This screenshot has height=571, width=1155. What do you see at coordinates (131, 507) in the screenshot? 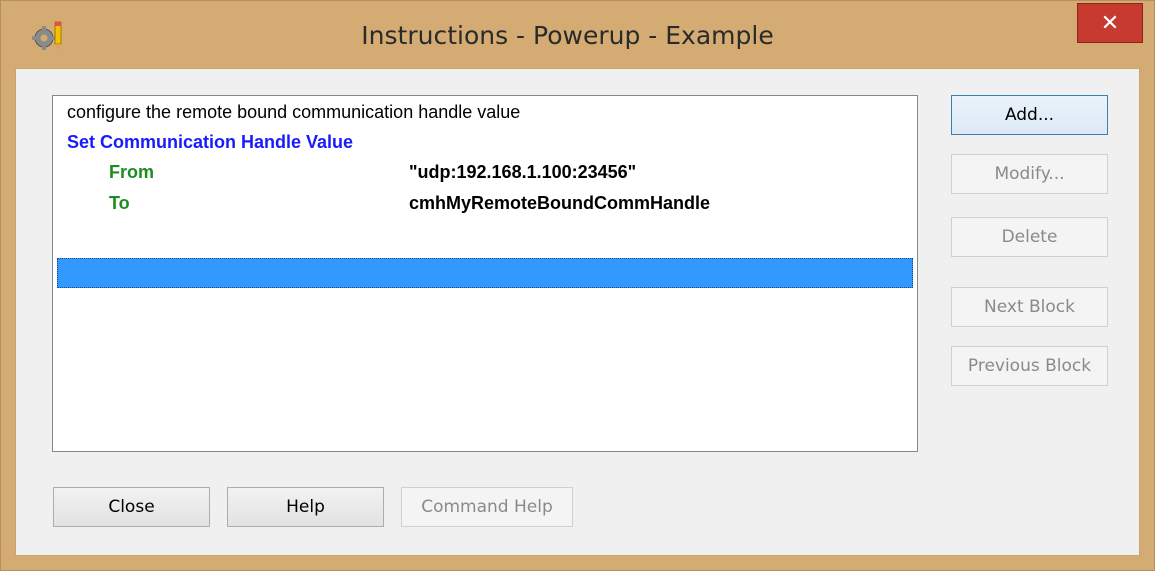
I see `close-button: Close` at bounding box center [131, 507].